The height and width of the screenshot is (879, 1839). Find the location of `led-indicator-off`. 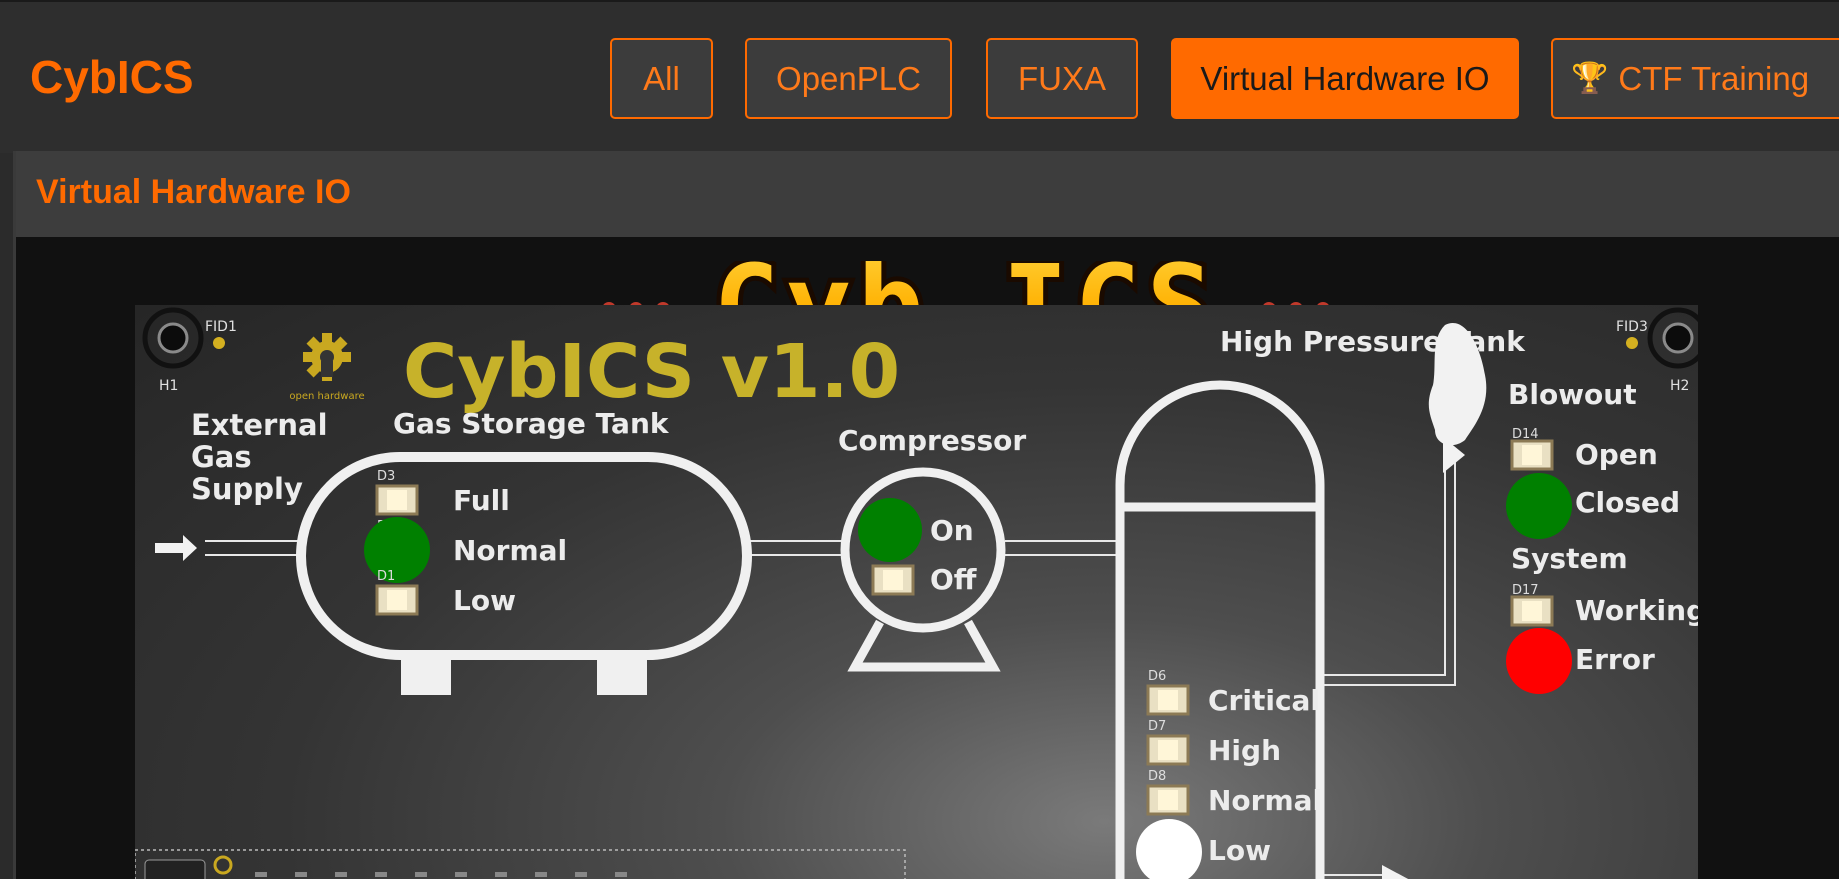

led-indicator-off is located at coordinates (893, 580).